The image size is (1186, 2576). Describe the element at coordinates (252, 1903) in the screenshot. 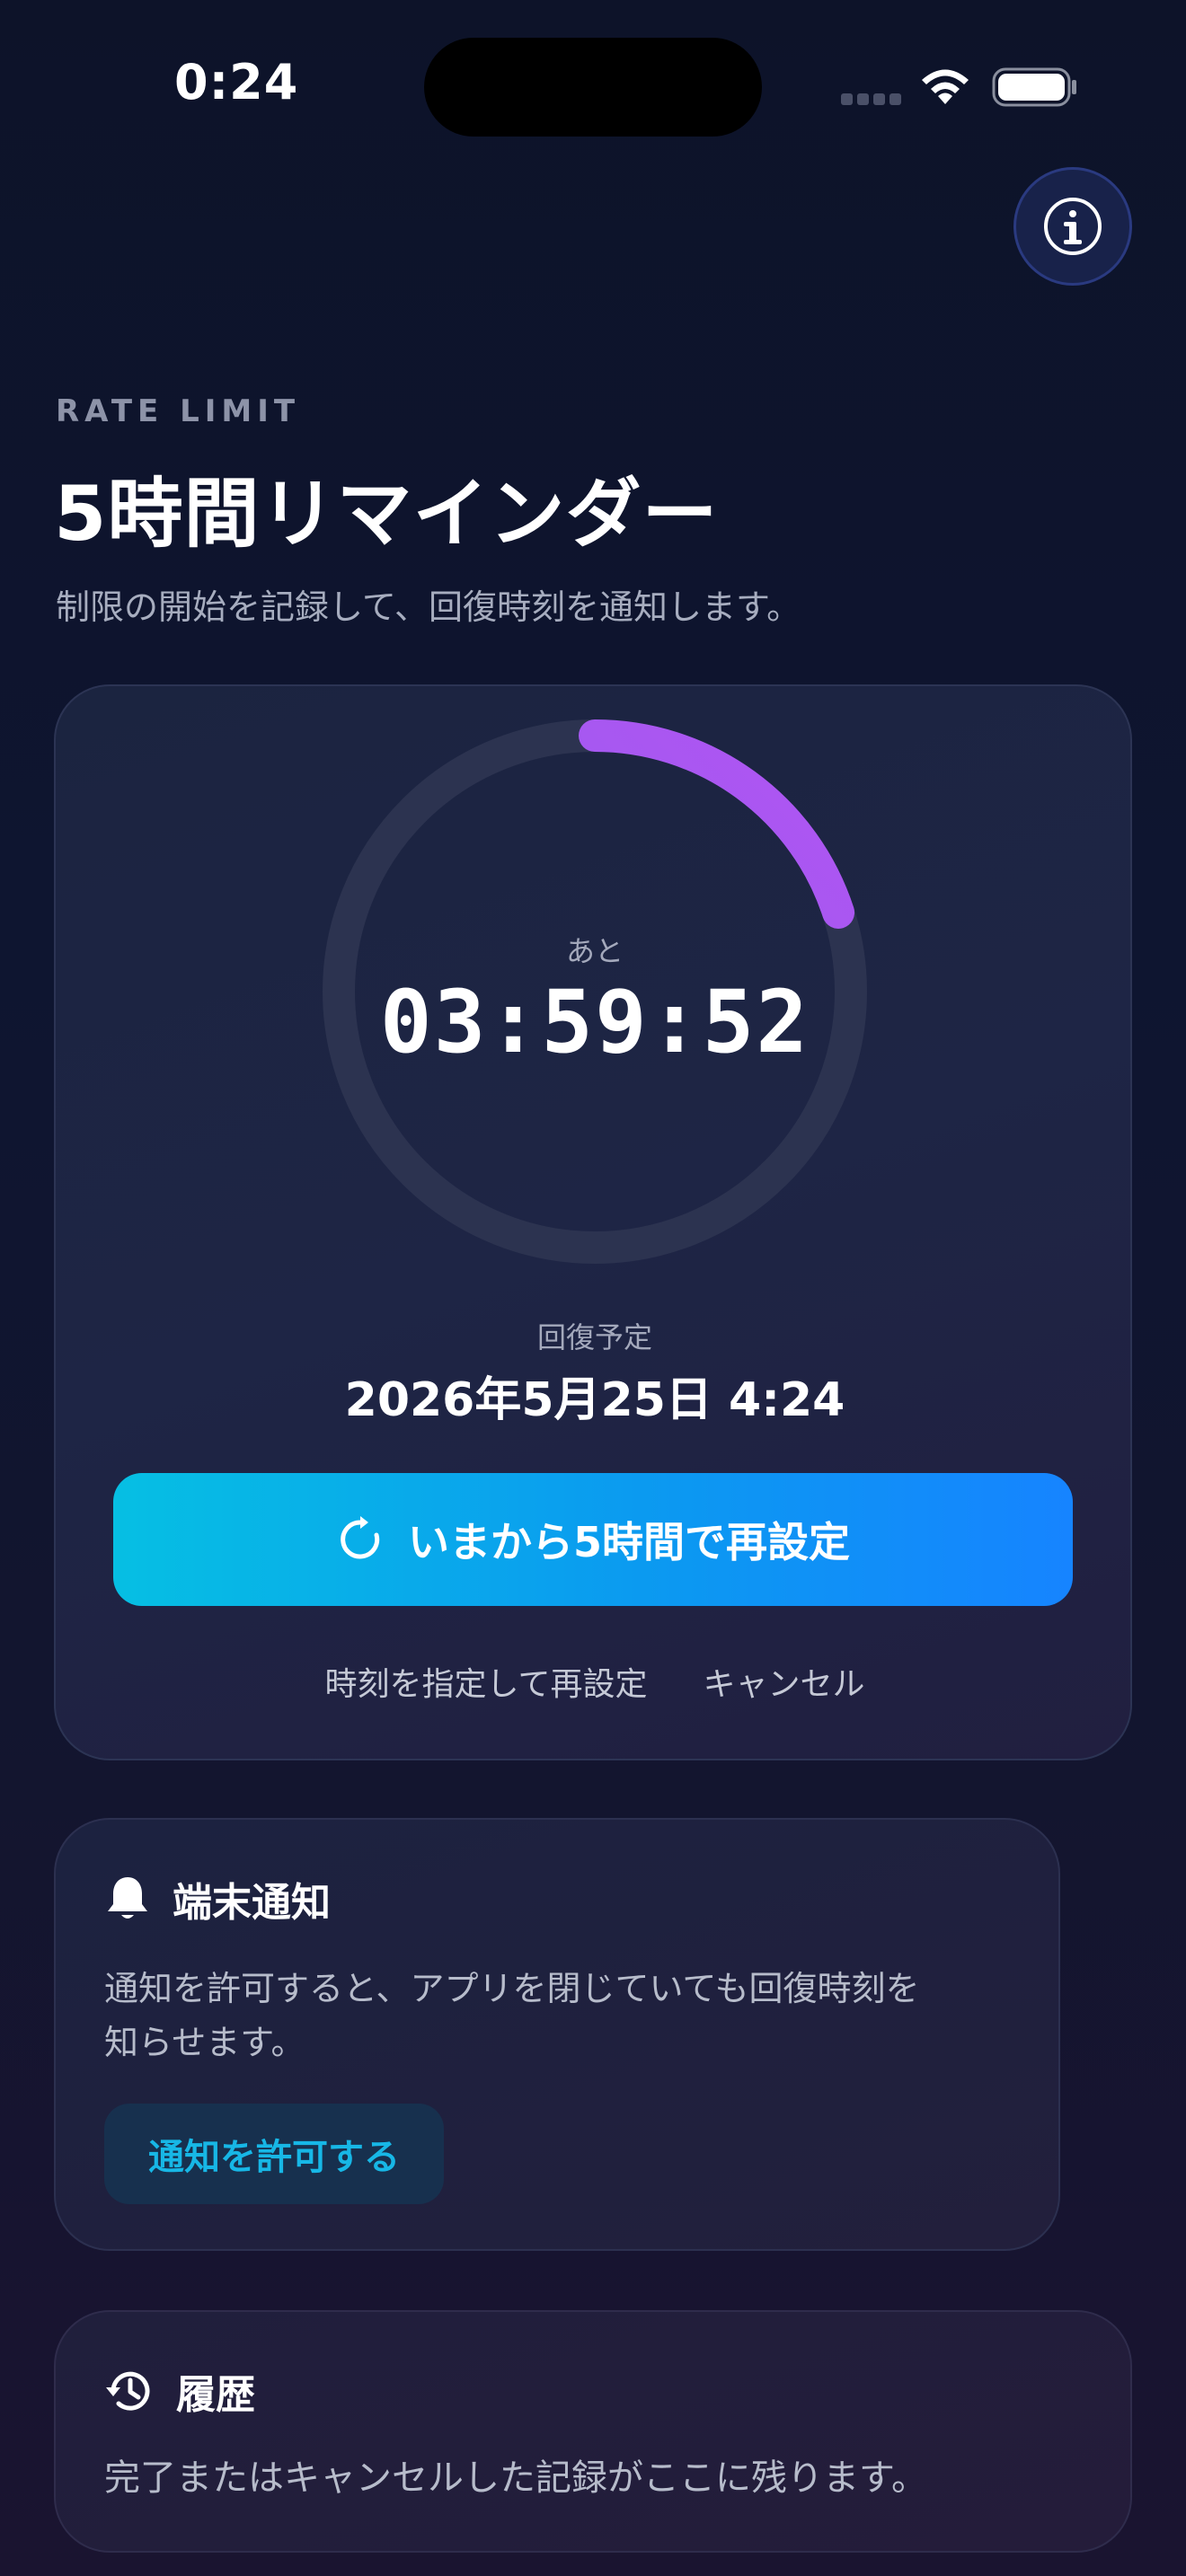

I see `notification-title: 端末通知` at that location.